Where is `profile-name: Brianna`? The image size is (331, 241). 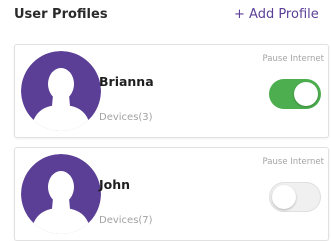 profile-name: Brianna is located at coordinates (126, 81).